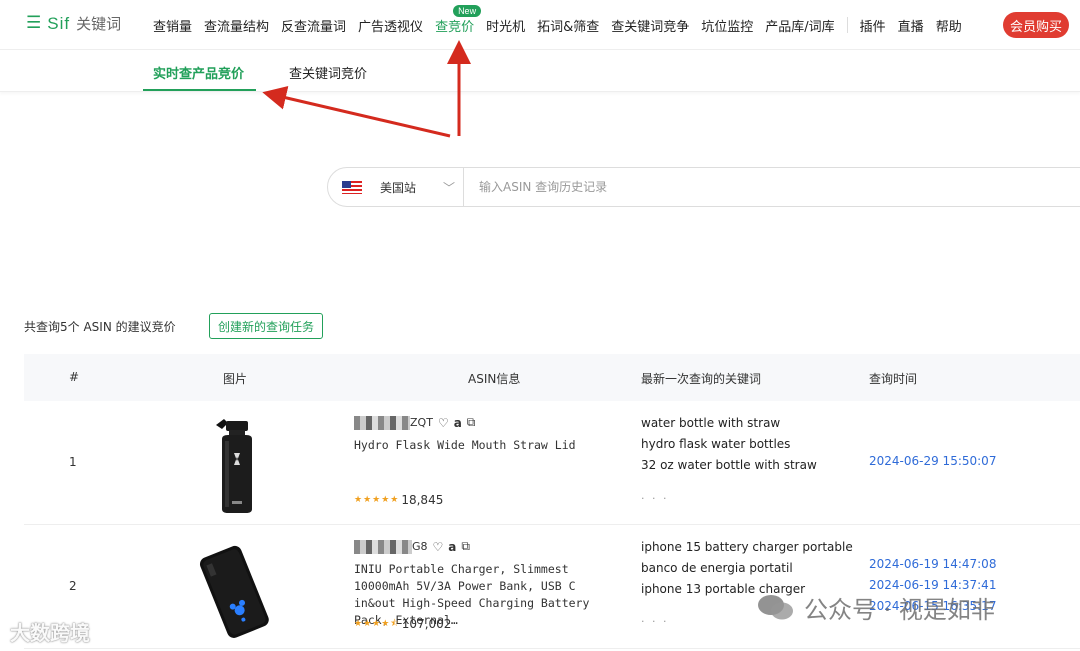 The height and width of the screenshot is (651, 1080). I want to click on vip-purchase-button: 会员购买, so click(1036, 25).